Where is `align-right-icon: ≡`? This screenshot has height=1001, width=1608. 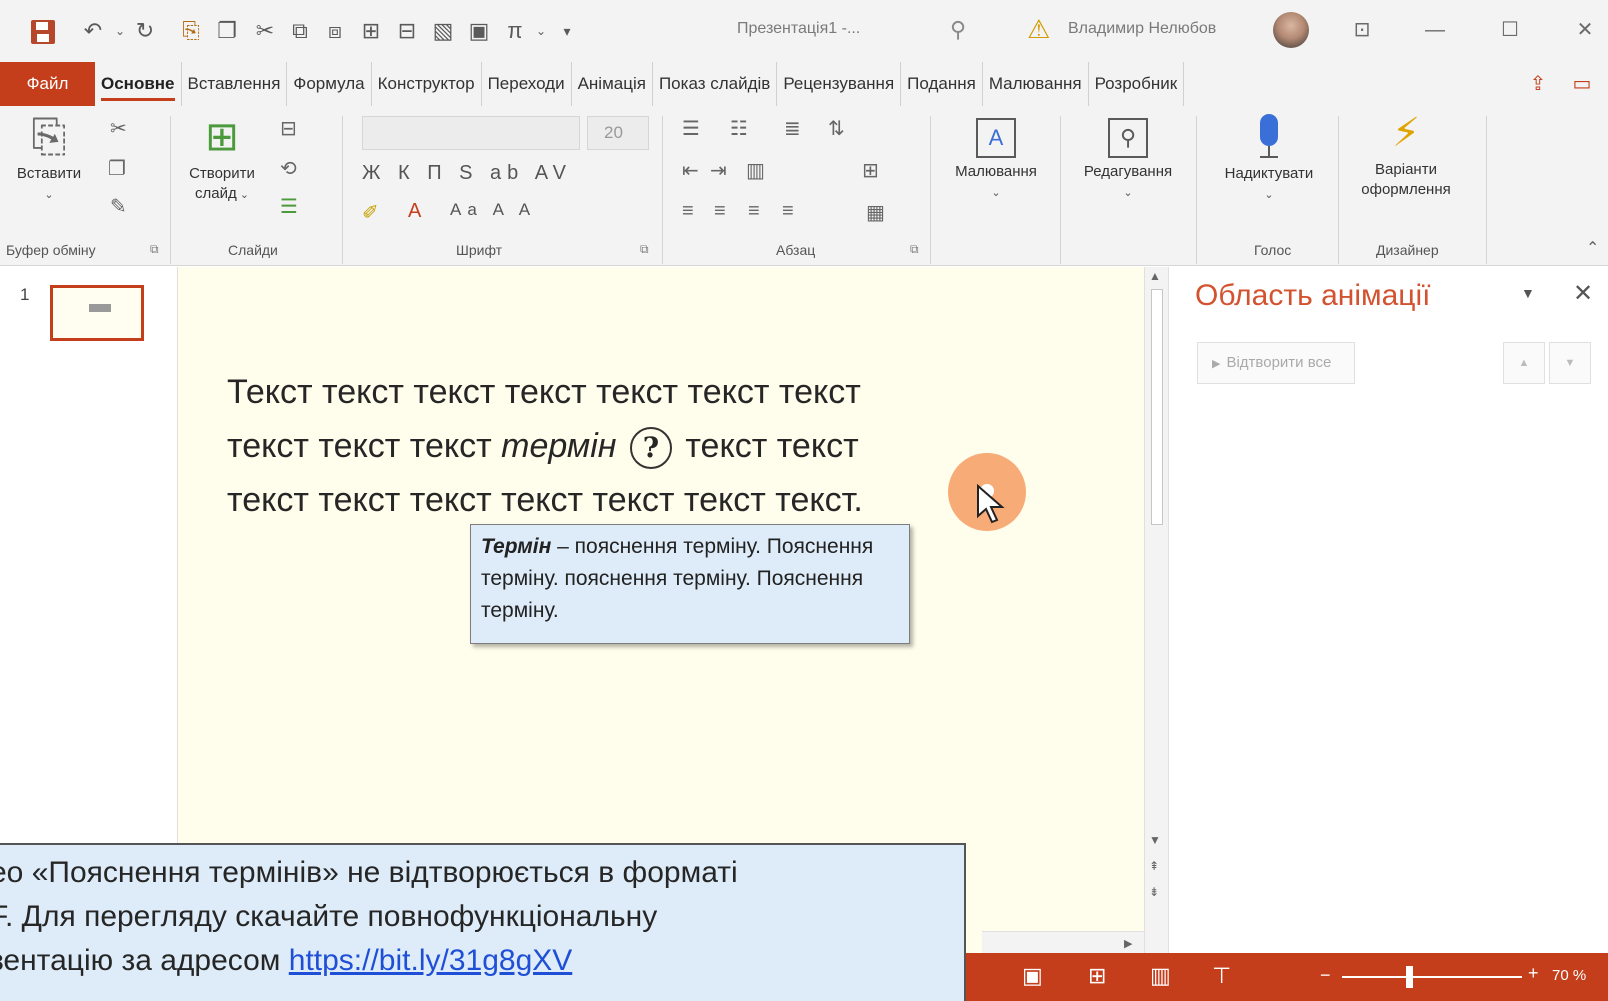
align-right-icon: ≡ is located at coordinates (754, 211).